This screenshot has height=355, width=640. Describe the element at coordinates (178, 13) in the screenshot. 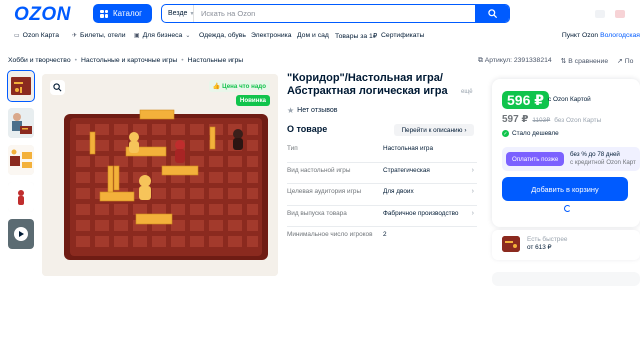

I see `search-scope-select: Везде ▼` at that location.